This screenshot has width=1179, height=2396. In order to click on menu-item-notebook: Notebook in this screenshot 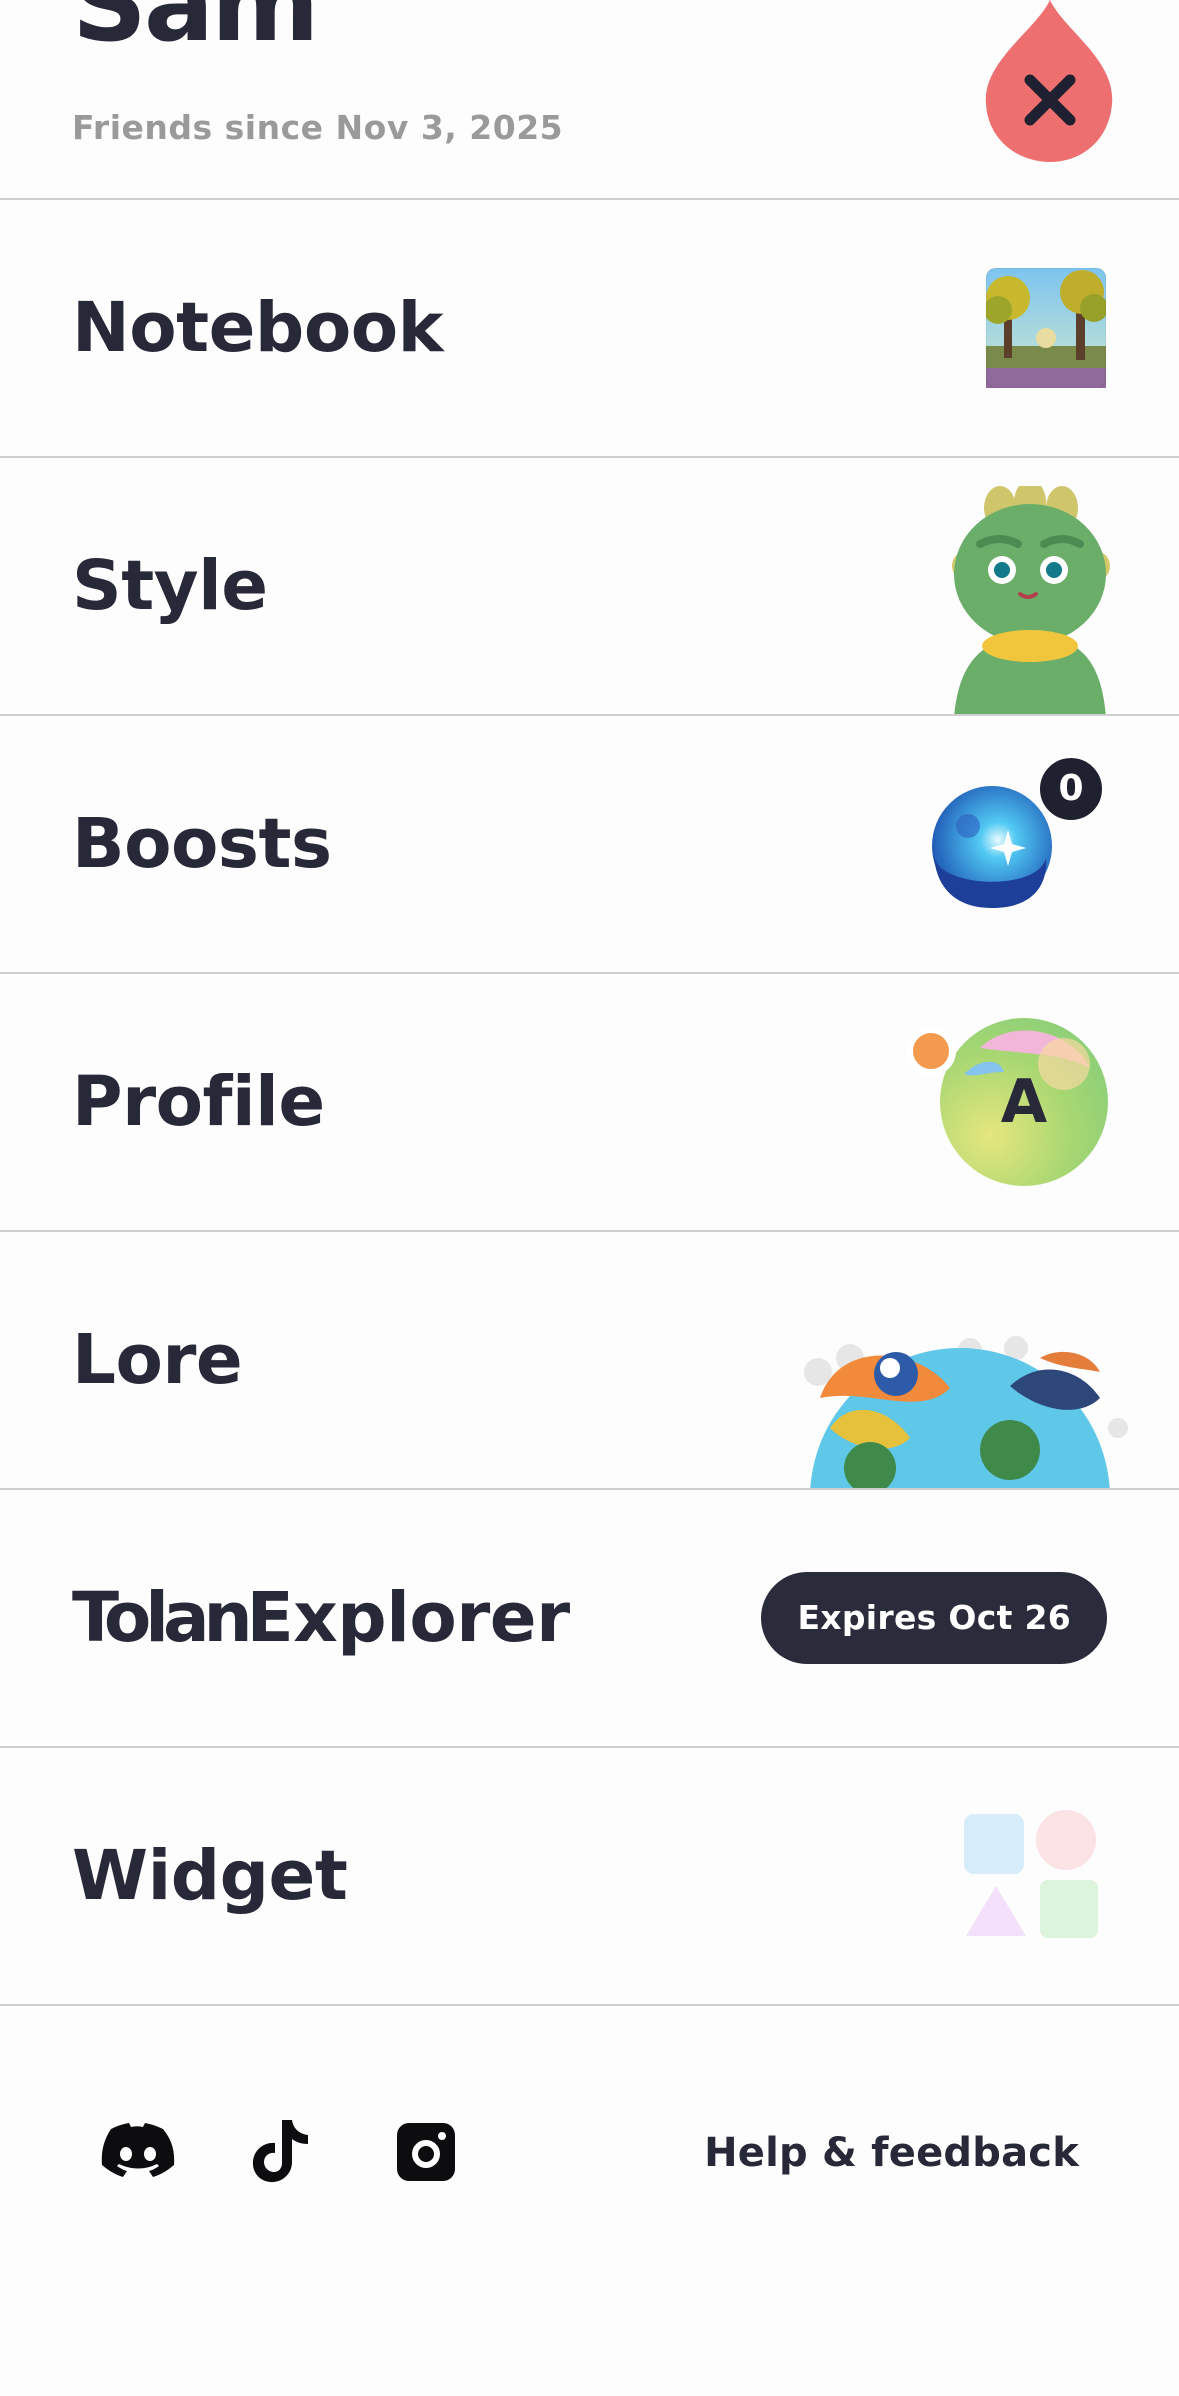, I will do `click(589, 329)`.